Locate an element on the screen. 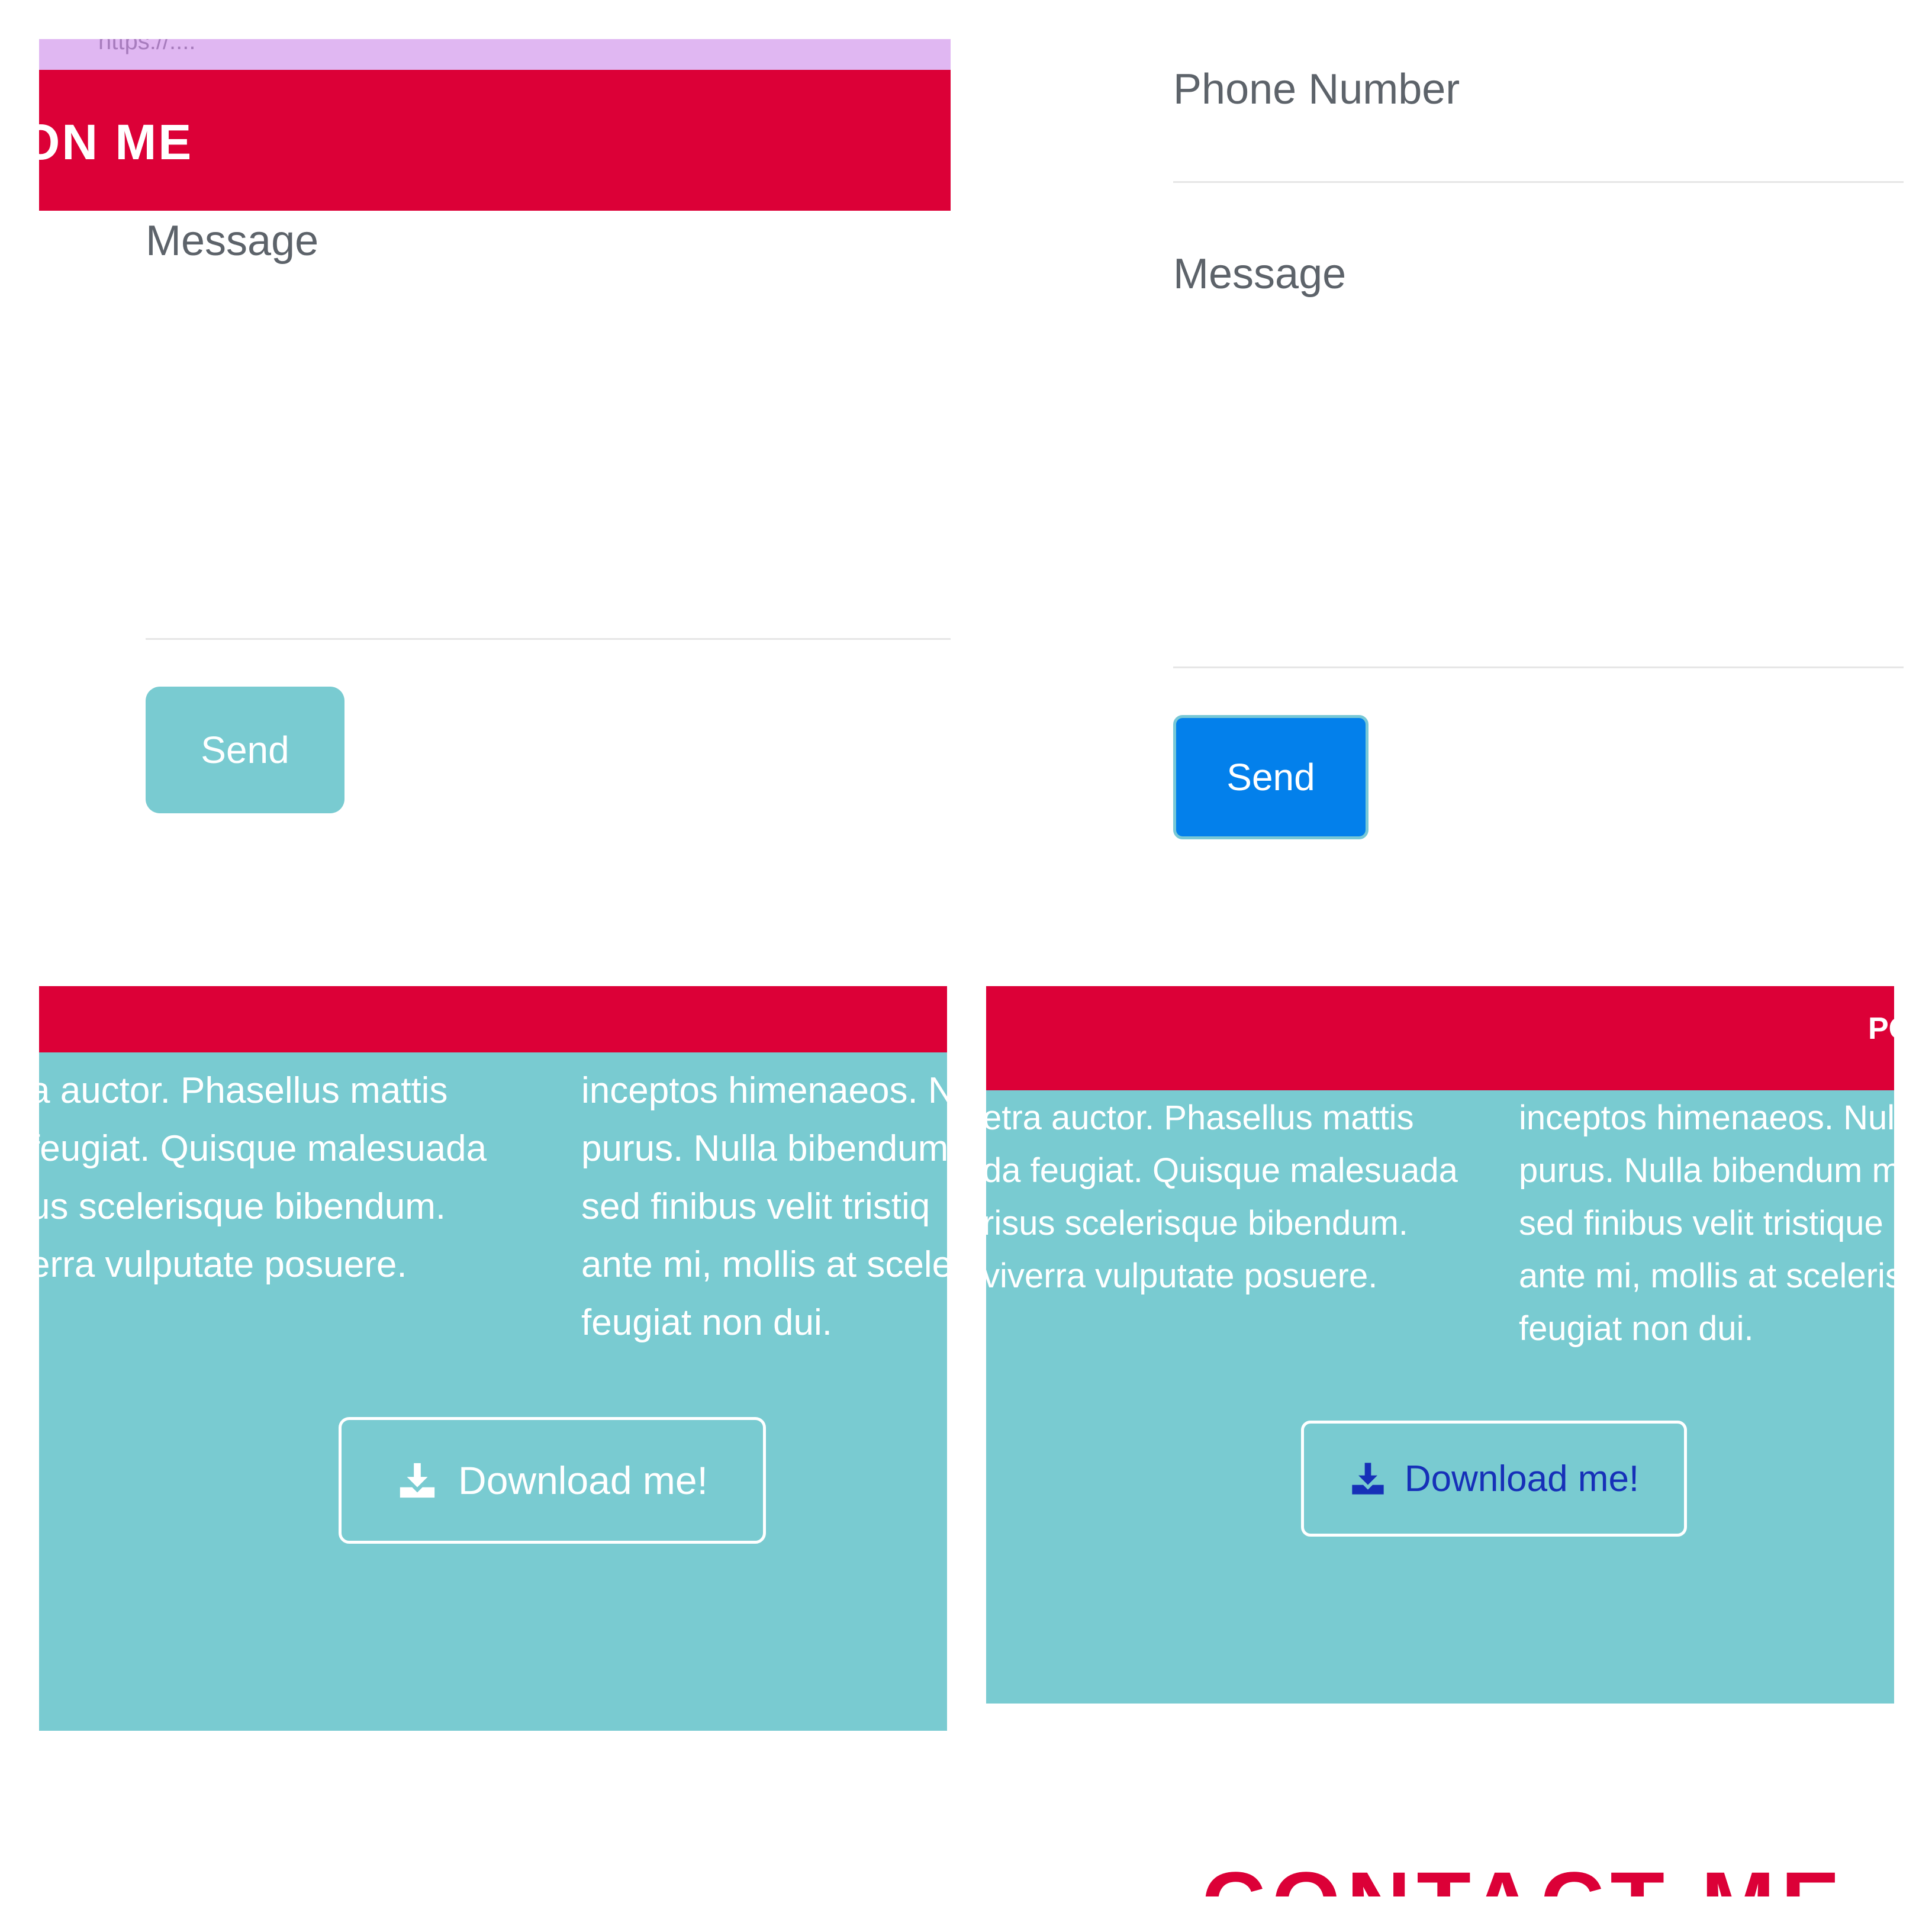  text-line: etra auctor. Phasellus mattis is located at coordinates (1200, 1118).